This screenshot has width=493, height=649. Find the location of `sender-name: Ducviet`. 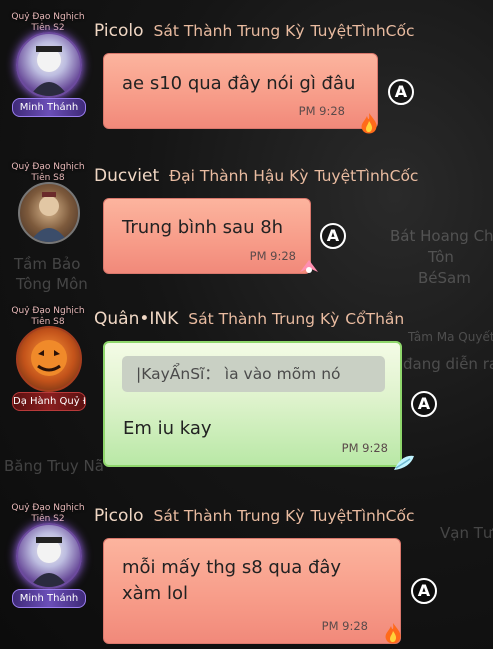

sender-name: Ducviet is located at coordinates (126, 176).